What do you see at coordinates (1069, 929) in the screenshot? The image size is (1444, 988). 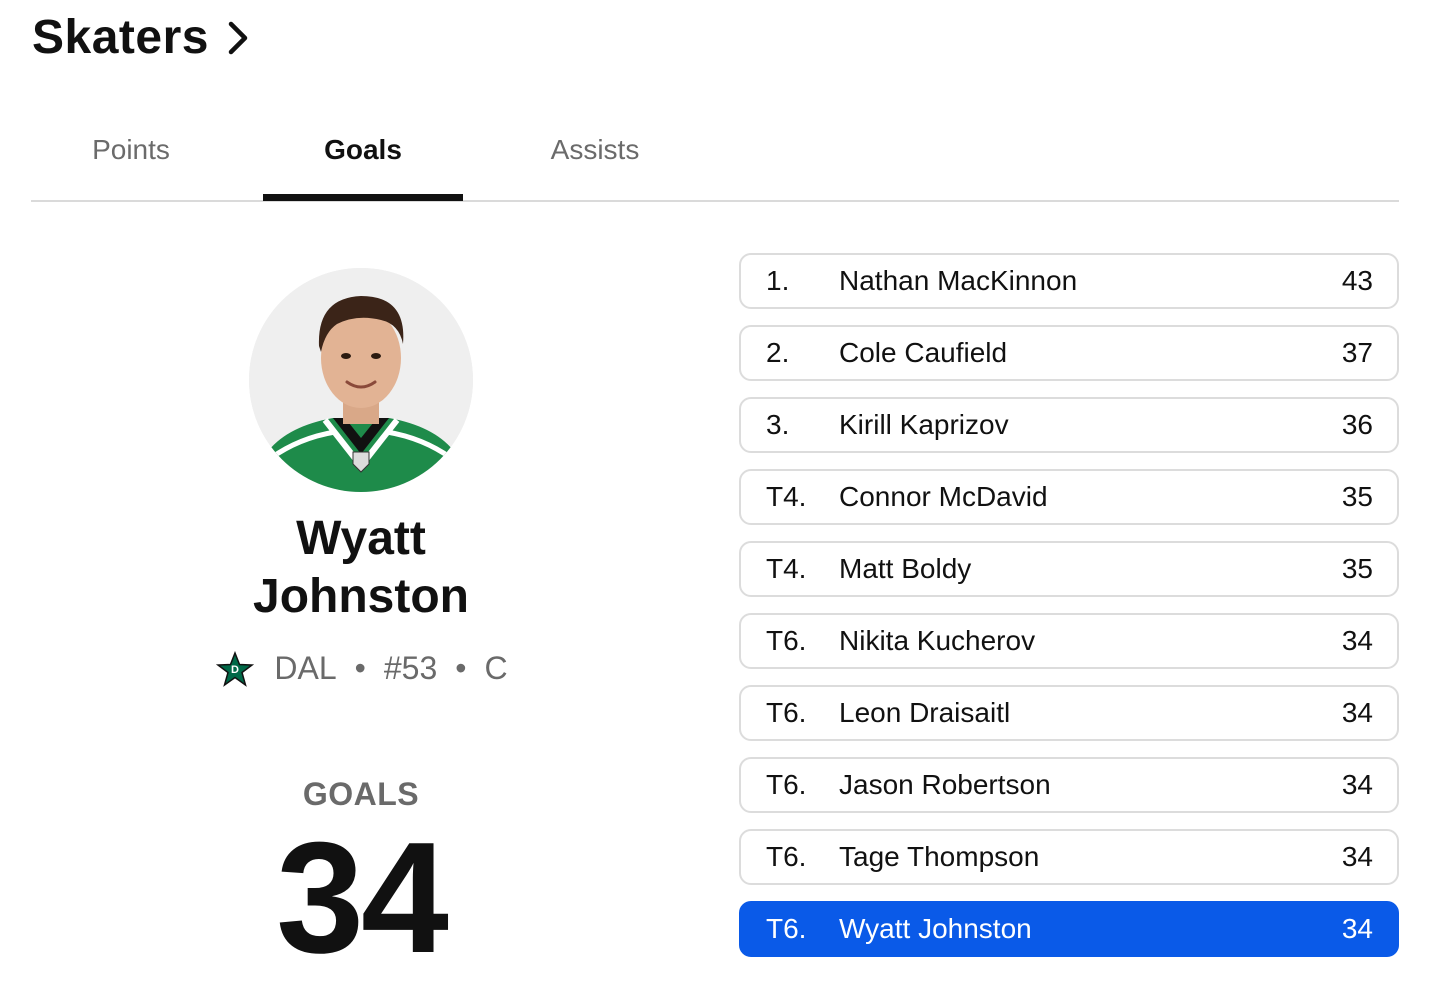 I see `leader-row-selected: T6. Wyatt Johnston 34` at bounding box center [1069, 929].